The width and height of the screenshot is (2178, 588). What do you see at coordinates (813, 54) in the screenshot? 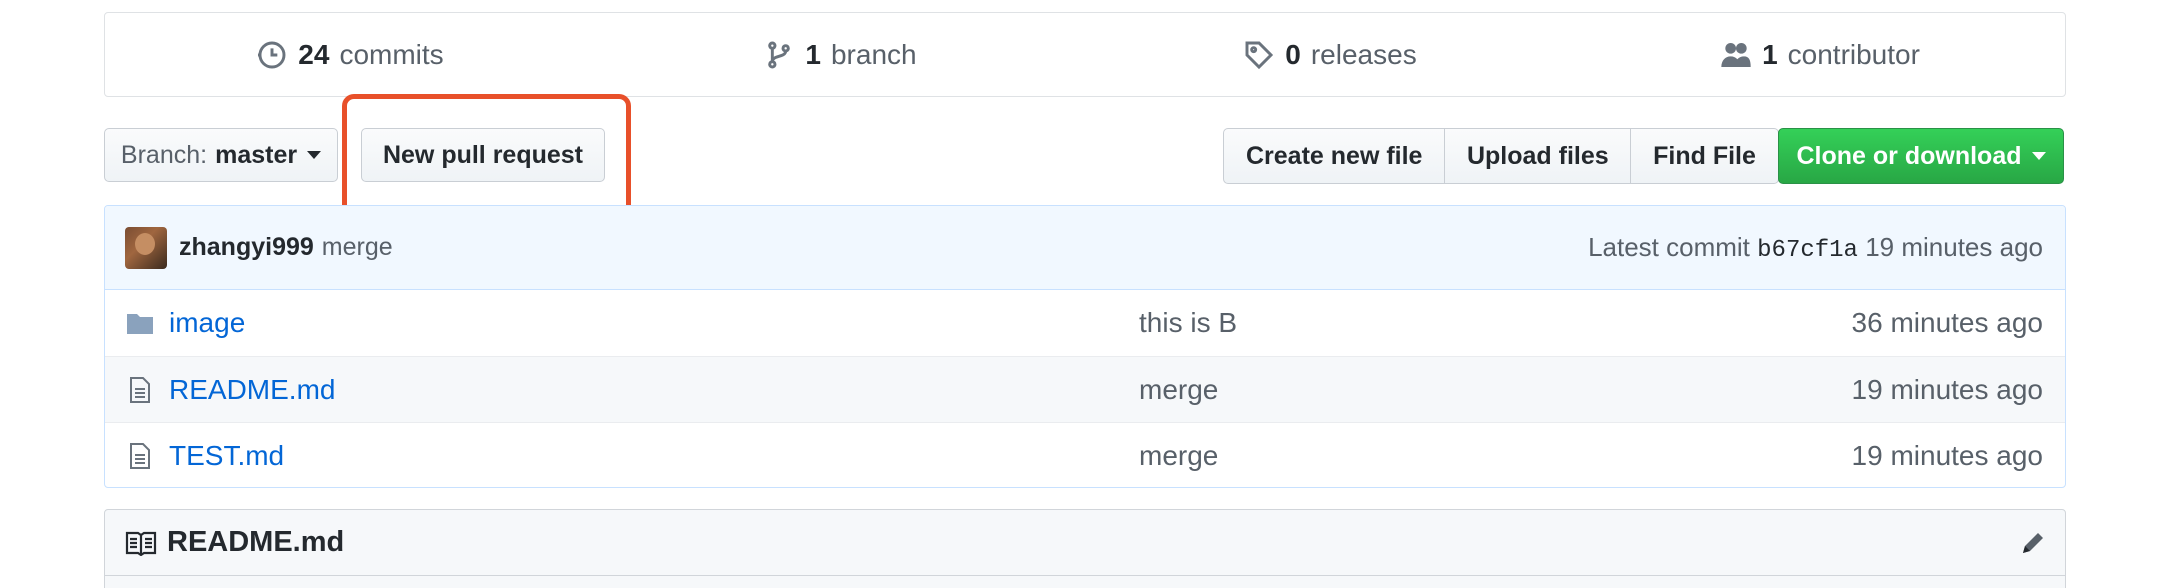
I see `branches-count: 1` at bounding box center [813, 54].